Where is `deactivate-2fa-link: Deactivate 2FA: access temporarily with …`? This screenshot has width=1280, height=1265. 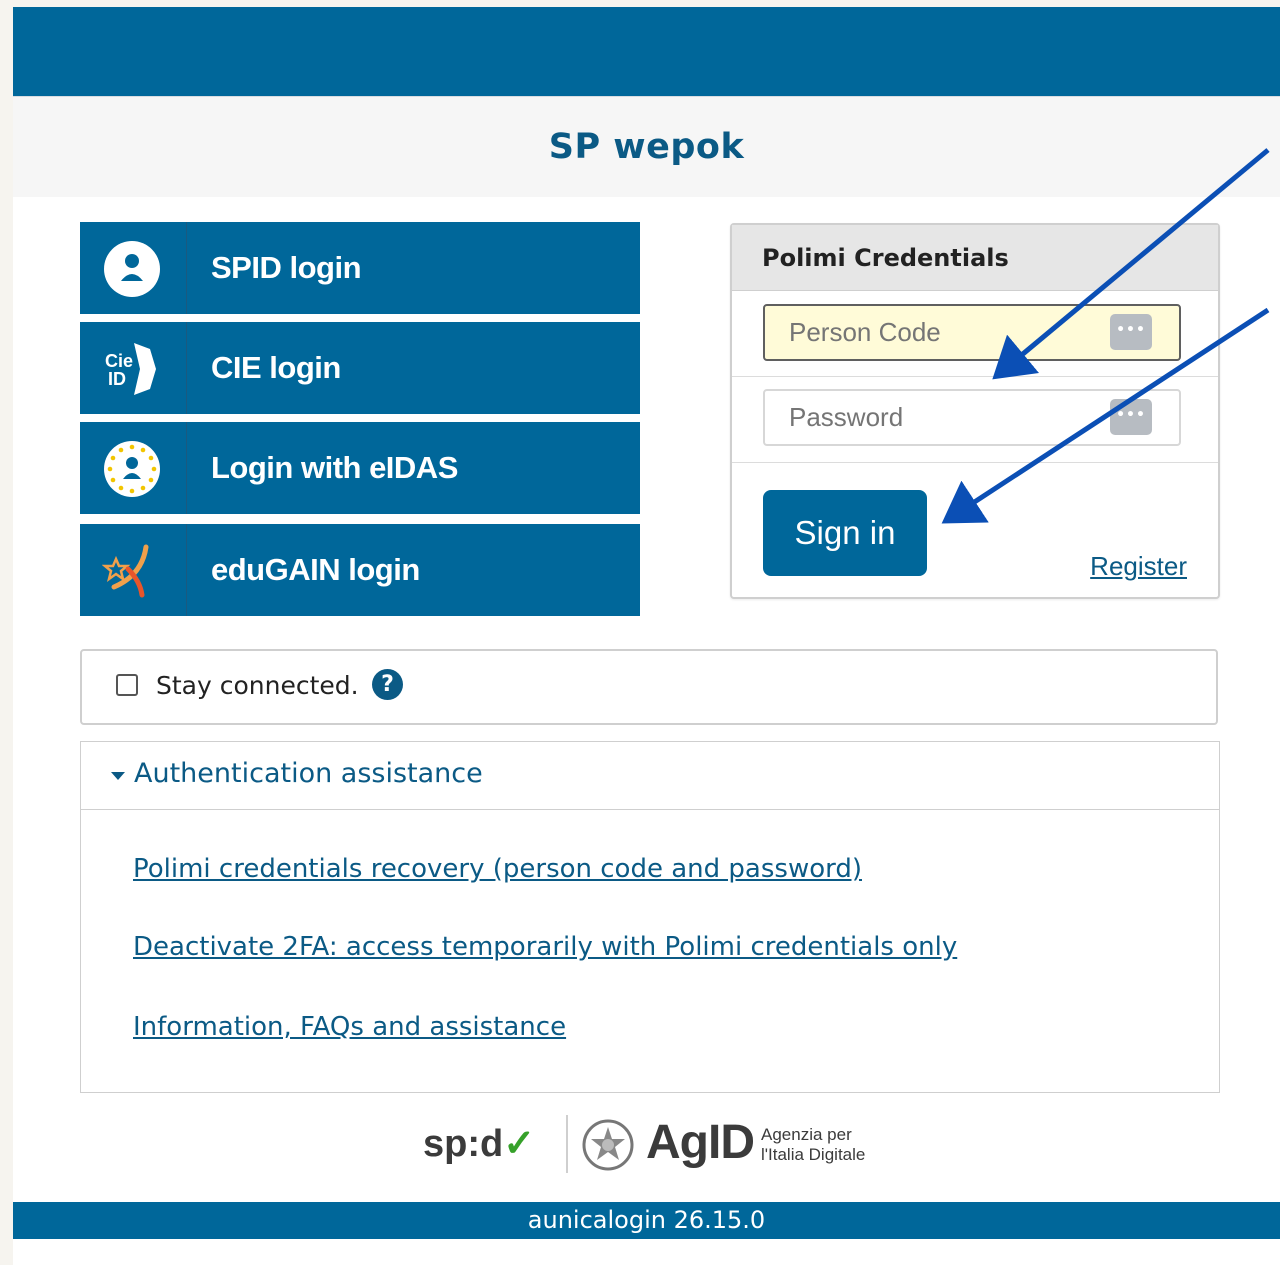
deactivate-2fa-link: Deactivate 2FA: access temporarily with … is located at coordinates (545, 947).